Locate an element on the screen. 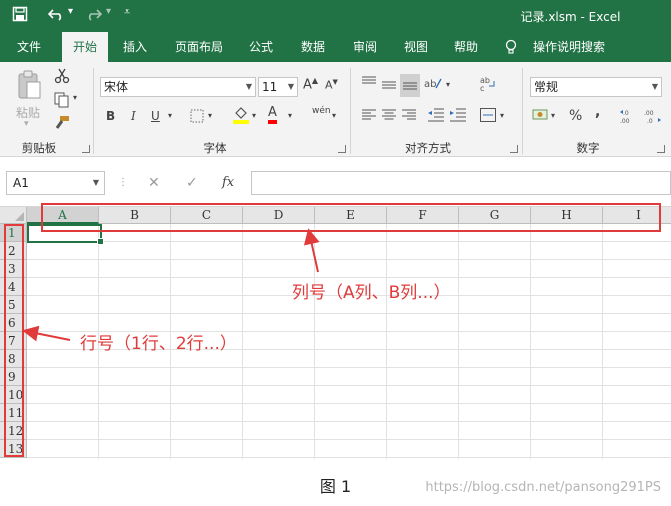 Image resolution: width=671 pixels, height=506 pixels. column-annotation-arrow is located at coordinates (311, 250).